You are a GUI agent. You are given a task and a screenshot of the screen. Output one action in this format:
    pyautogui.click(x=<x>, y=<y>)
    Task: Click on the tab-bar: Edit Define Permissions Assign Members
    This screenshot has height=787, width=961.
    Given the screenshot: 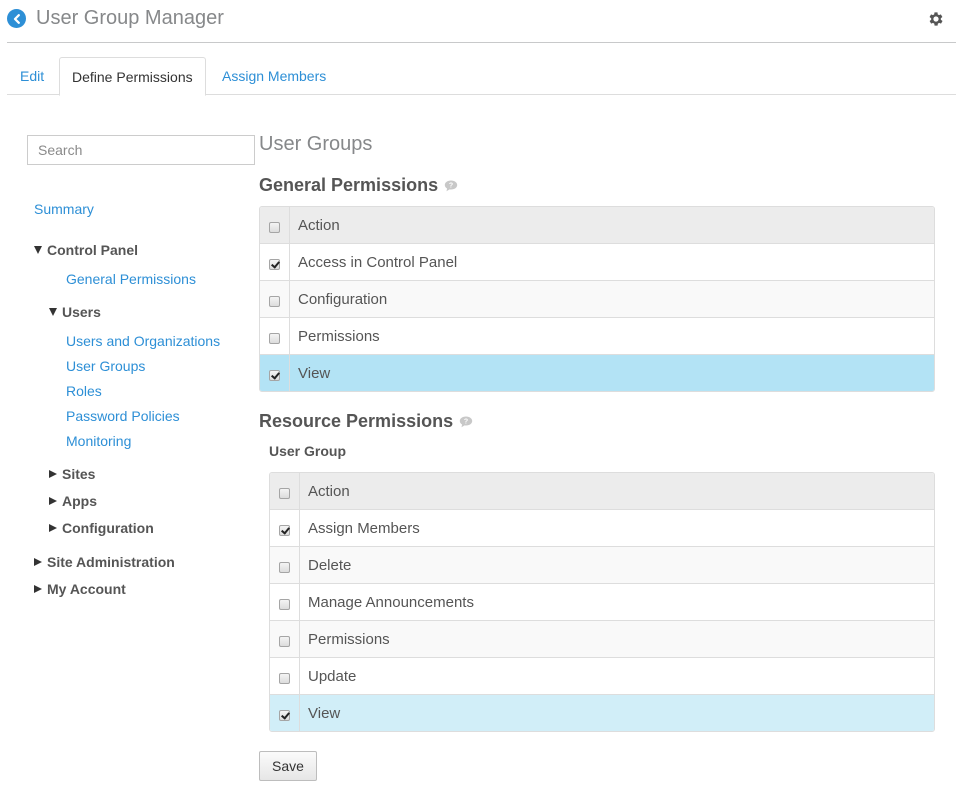 What is the action you would take?
    pyautogui.click(x=481, y=76)
    